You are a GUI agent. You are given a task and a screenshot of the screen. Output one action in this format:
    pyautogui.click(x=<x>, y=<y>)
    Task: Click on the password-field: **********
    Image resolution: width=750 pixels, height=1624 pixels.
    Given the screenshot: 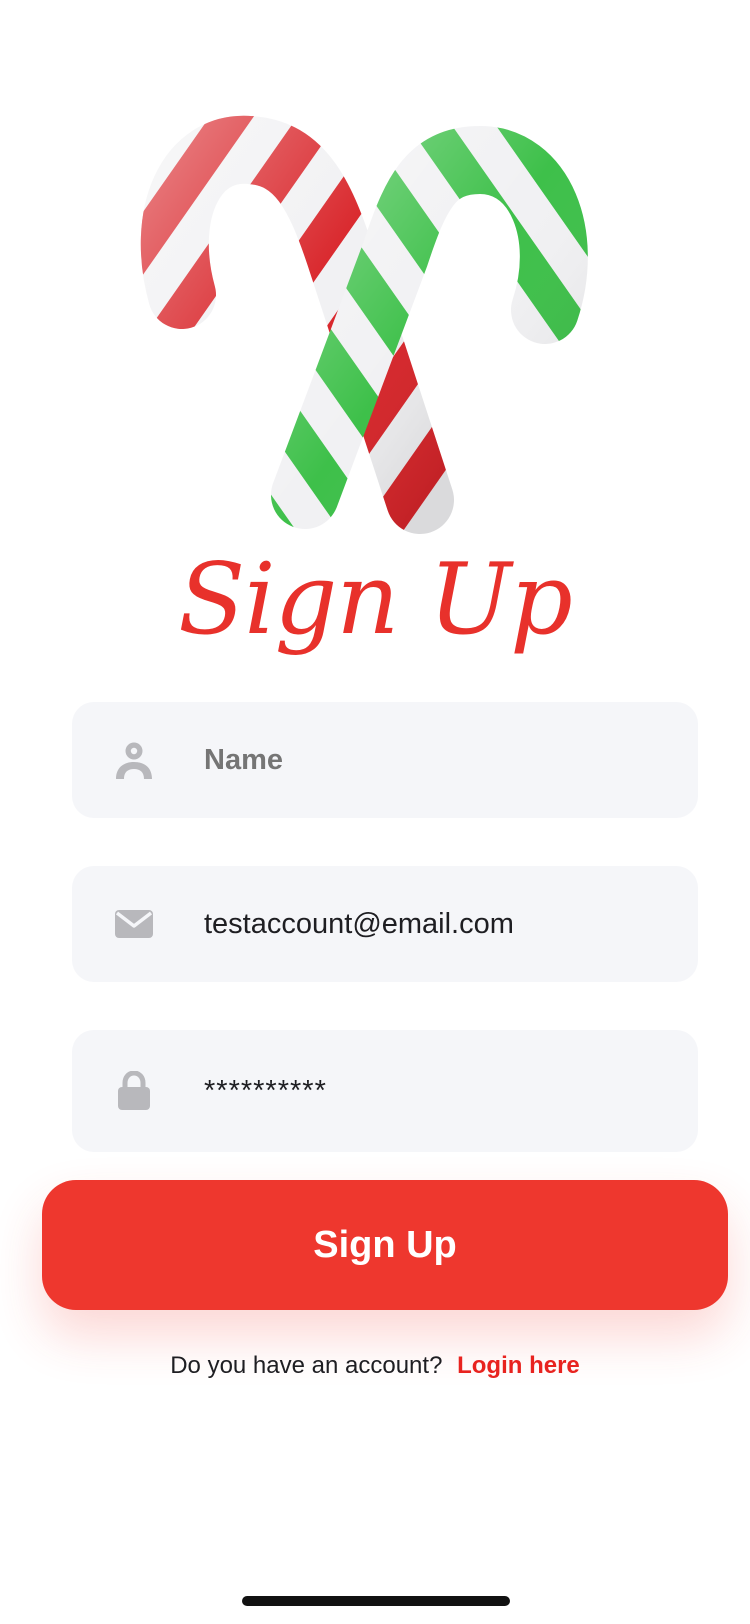 What is the action you would take?
    pyautogui.click(x=385, y=1091)
    